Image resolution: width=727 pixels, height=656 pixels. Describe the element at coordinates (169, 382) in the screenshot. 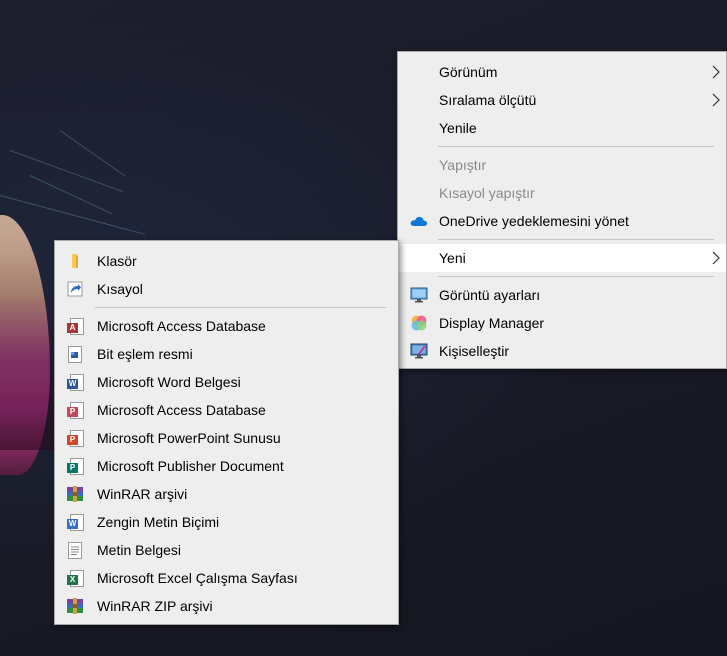

I see `menu-item-label: Microsoft Word Belgesi` at that location.